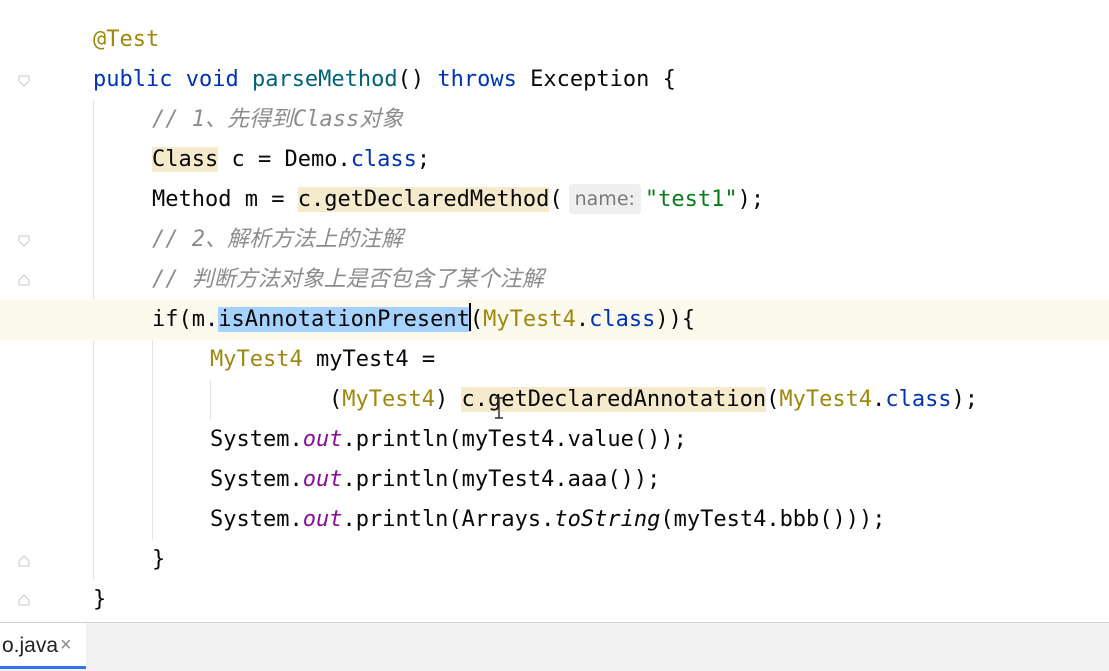  I want to click on code-line-text: System.out.println(myTest4.value());, so click(448, 440).